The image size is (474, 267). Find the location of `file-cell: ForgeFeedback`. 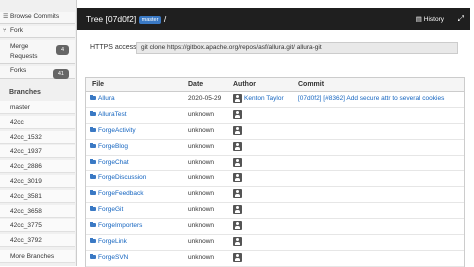

file-cell: ForgeFeedback is located at coordinates (117, 193).